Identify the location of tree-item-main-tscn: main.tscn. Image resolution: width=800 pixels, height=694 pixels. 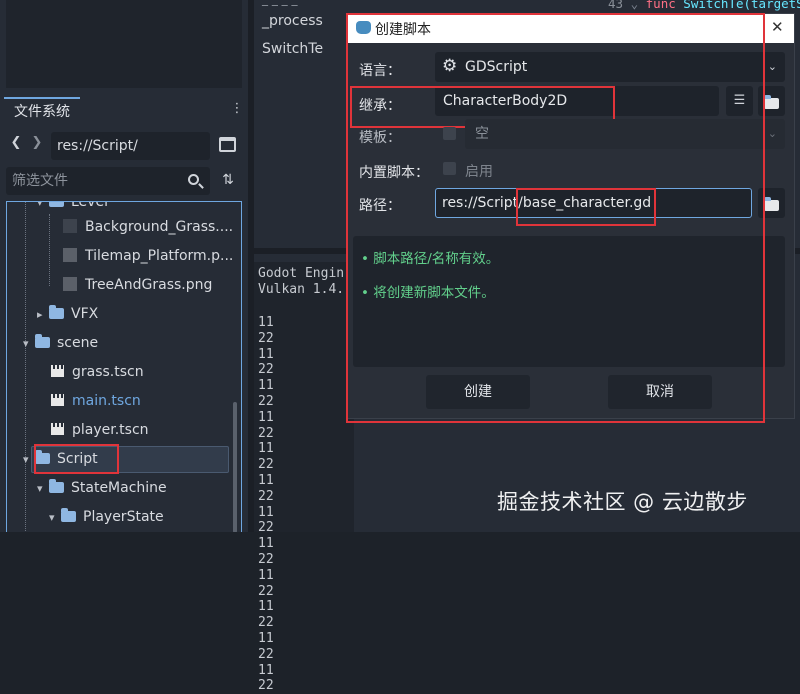
(96, 401).